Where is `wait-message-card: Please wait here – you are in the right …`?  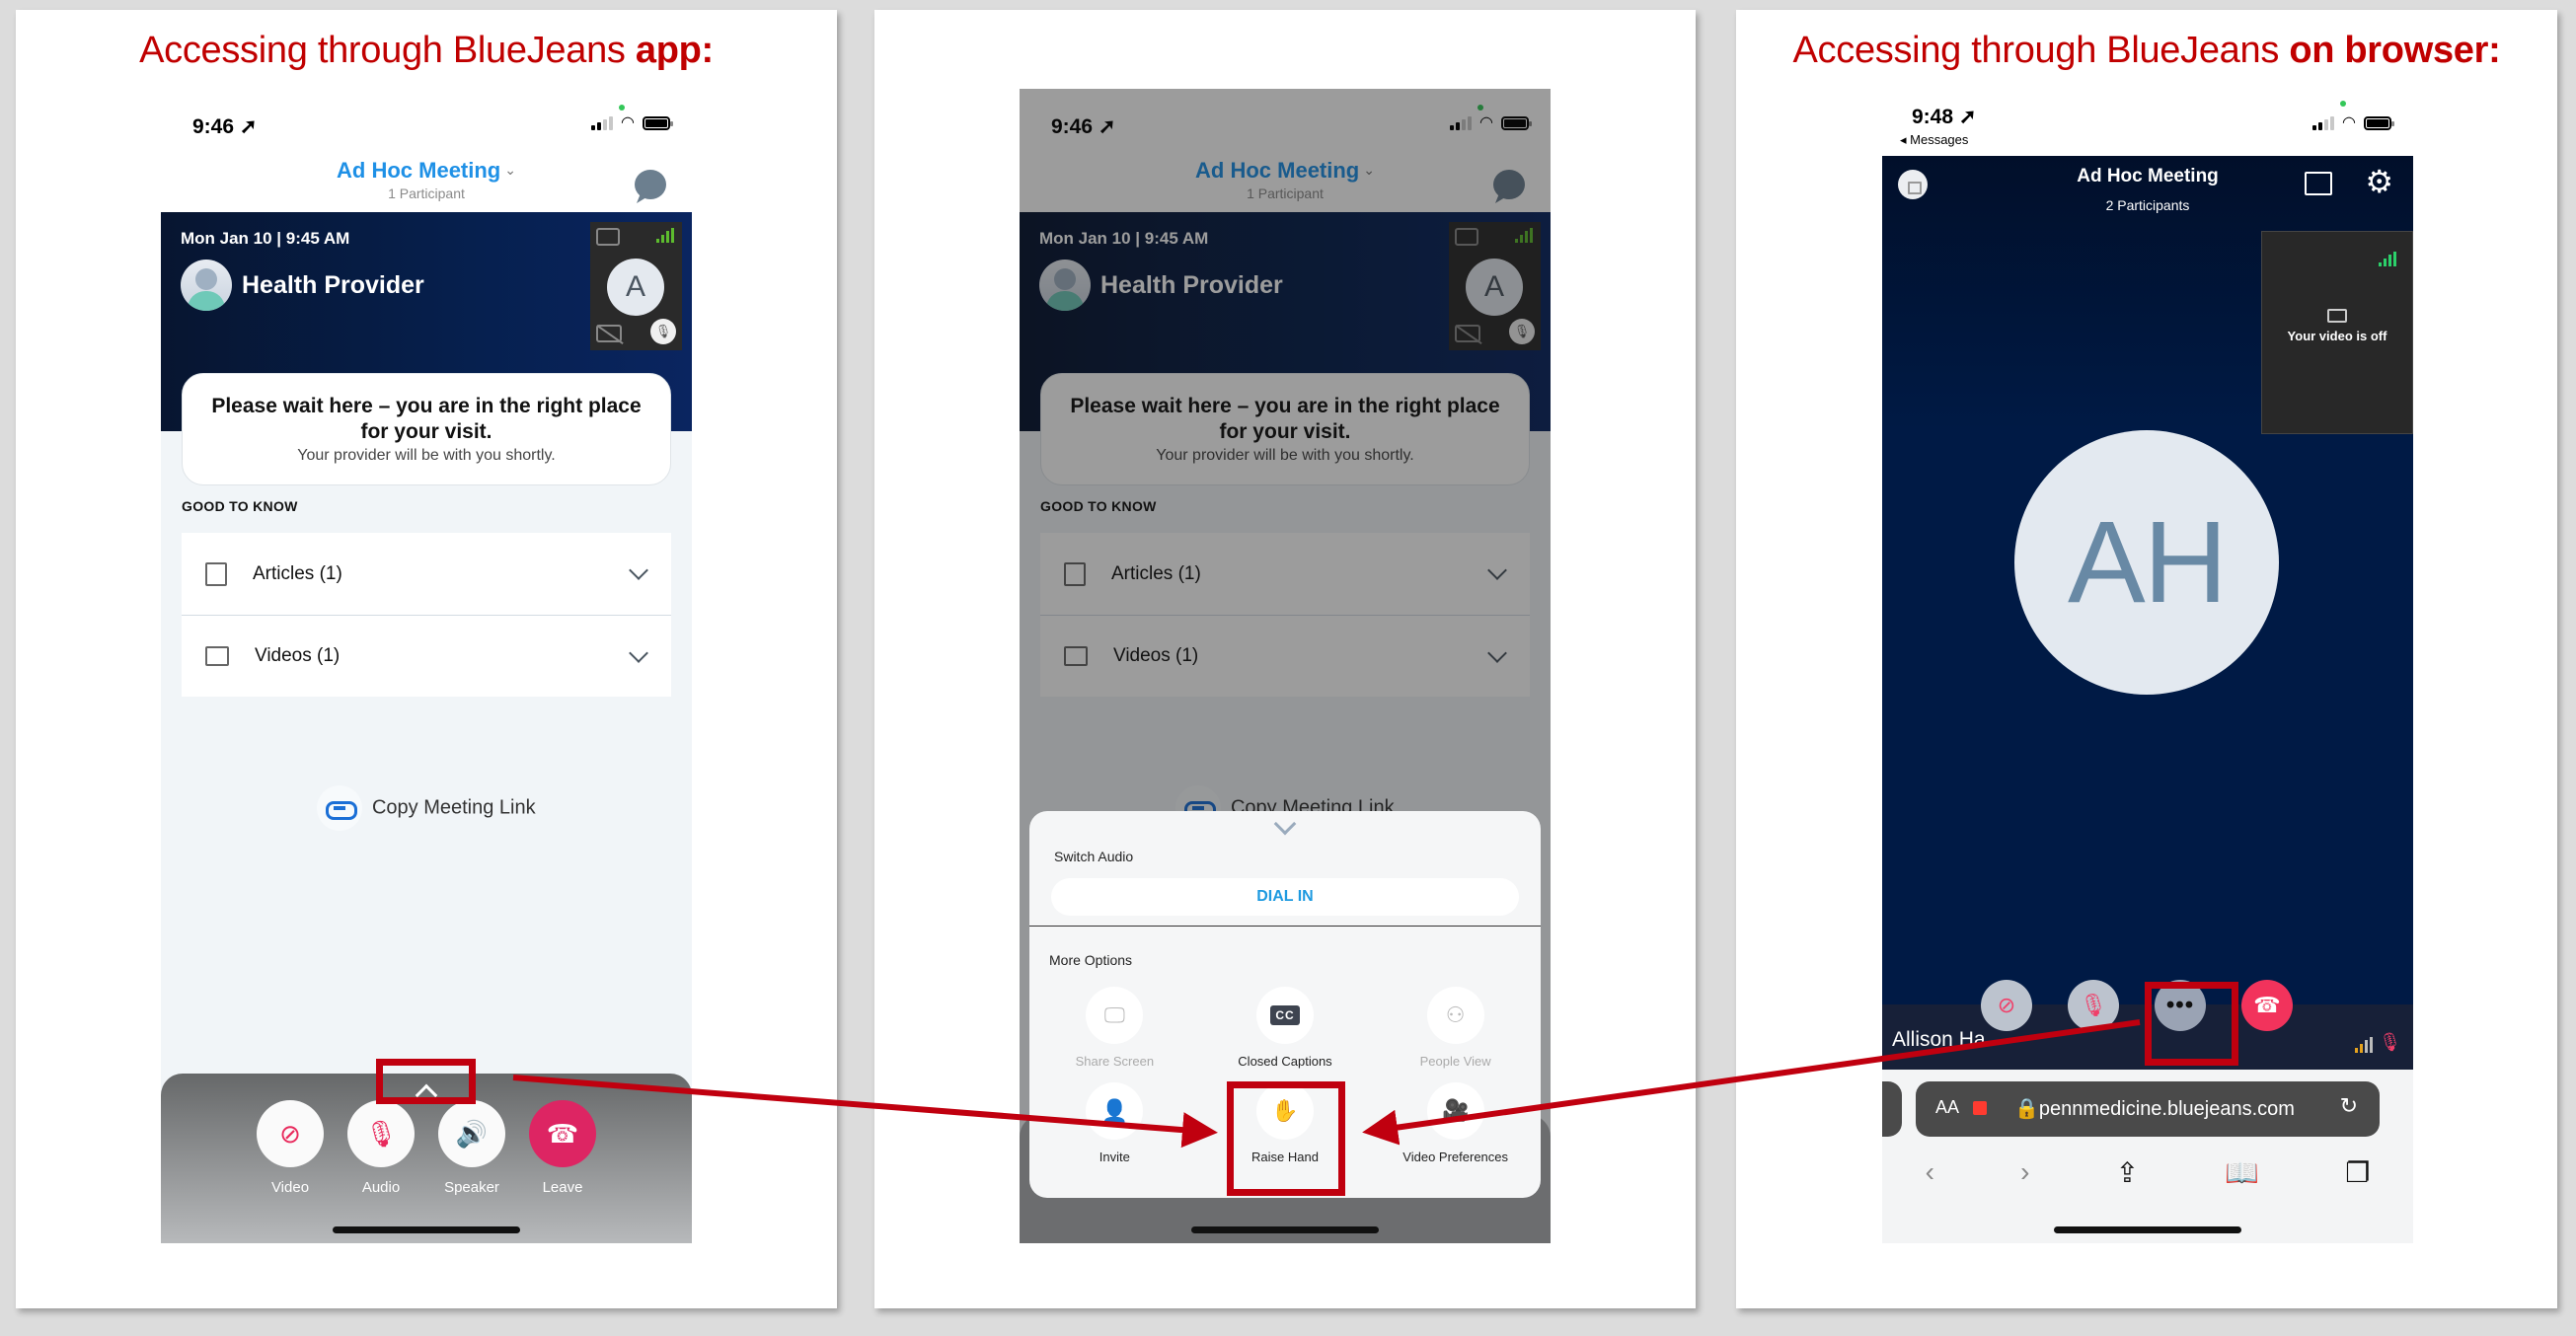
wait-message-card: Please wait here – you are in the right … is located at coordinates (426, 429).